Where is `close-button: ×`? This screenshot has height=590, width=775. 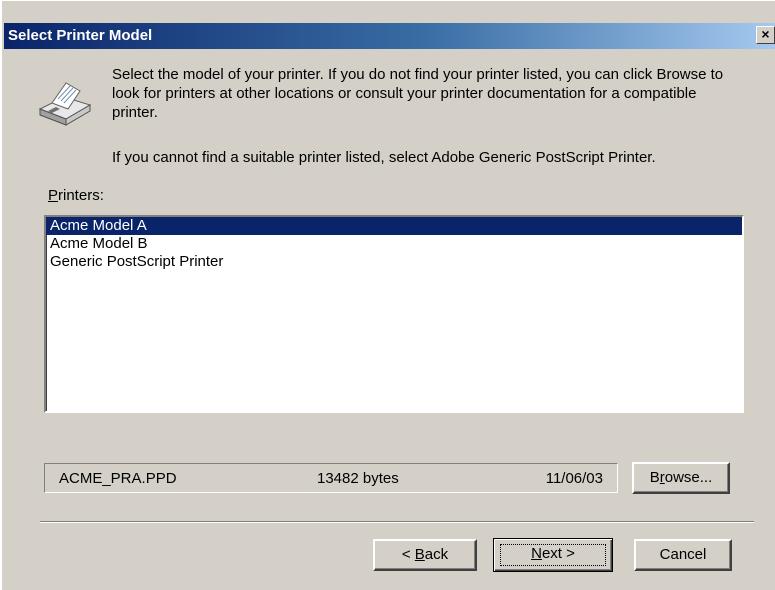 close-button: × is located at coordinates (765, 35).